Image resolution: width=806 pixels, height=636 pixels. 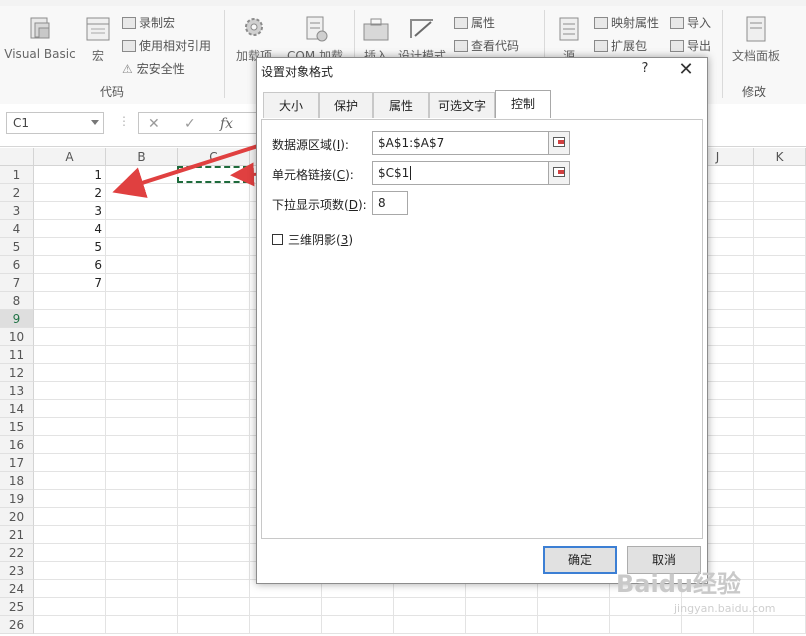 What do you see at coordinates (185, 171) in the screenshot?
I see `red-arrow-to-column-a` at bounding box center [185, 171].